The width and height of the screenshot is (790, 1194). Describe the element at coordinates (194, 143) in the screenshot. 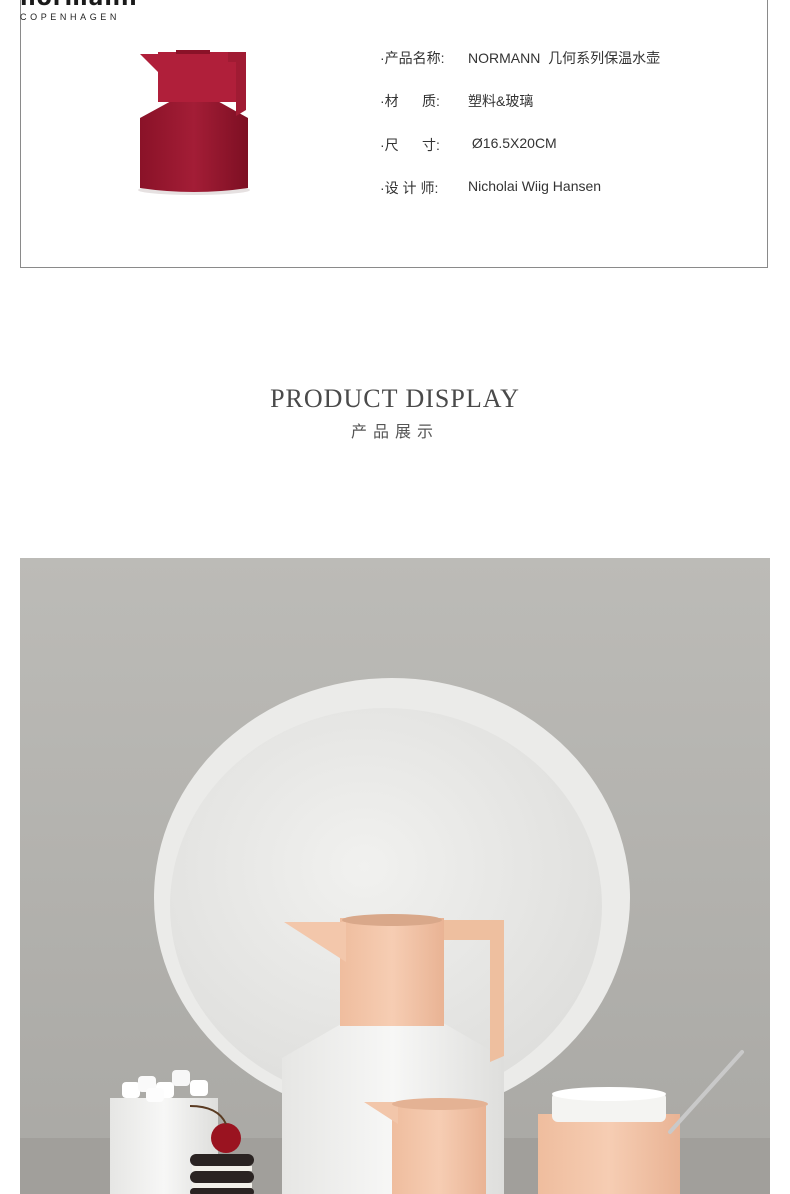

I see `jug-body` at that location.